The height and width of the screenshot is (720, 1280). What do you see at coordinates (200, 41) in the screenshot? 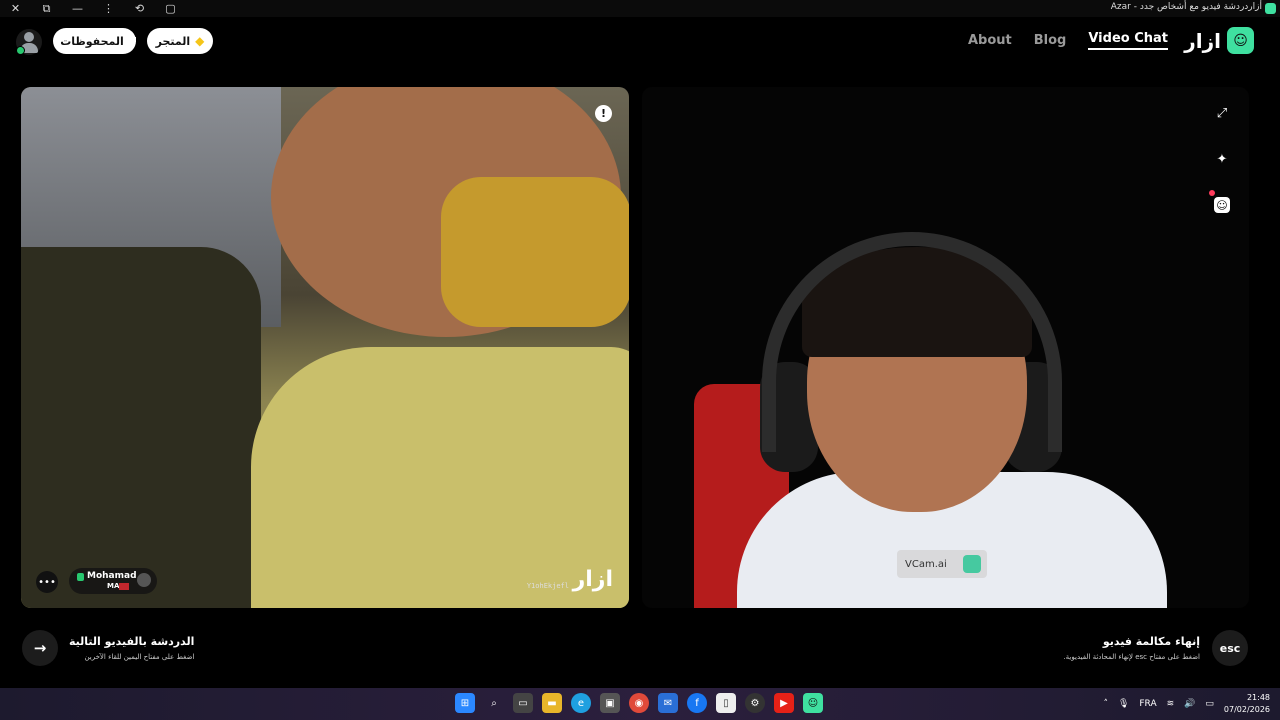
I see `gem-icon: ◆` at bounding box center [200, 41].